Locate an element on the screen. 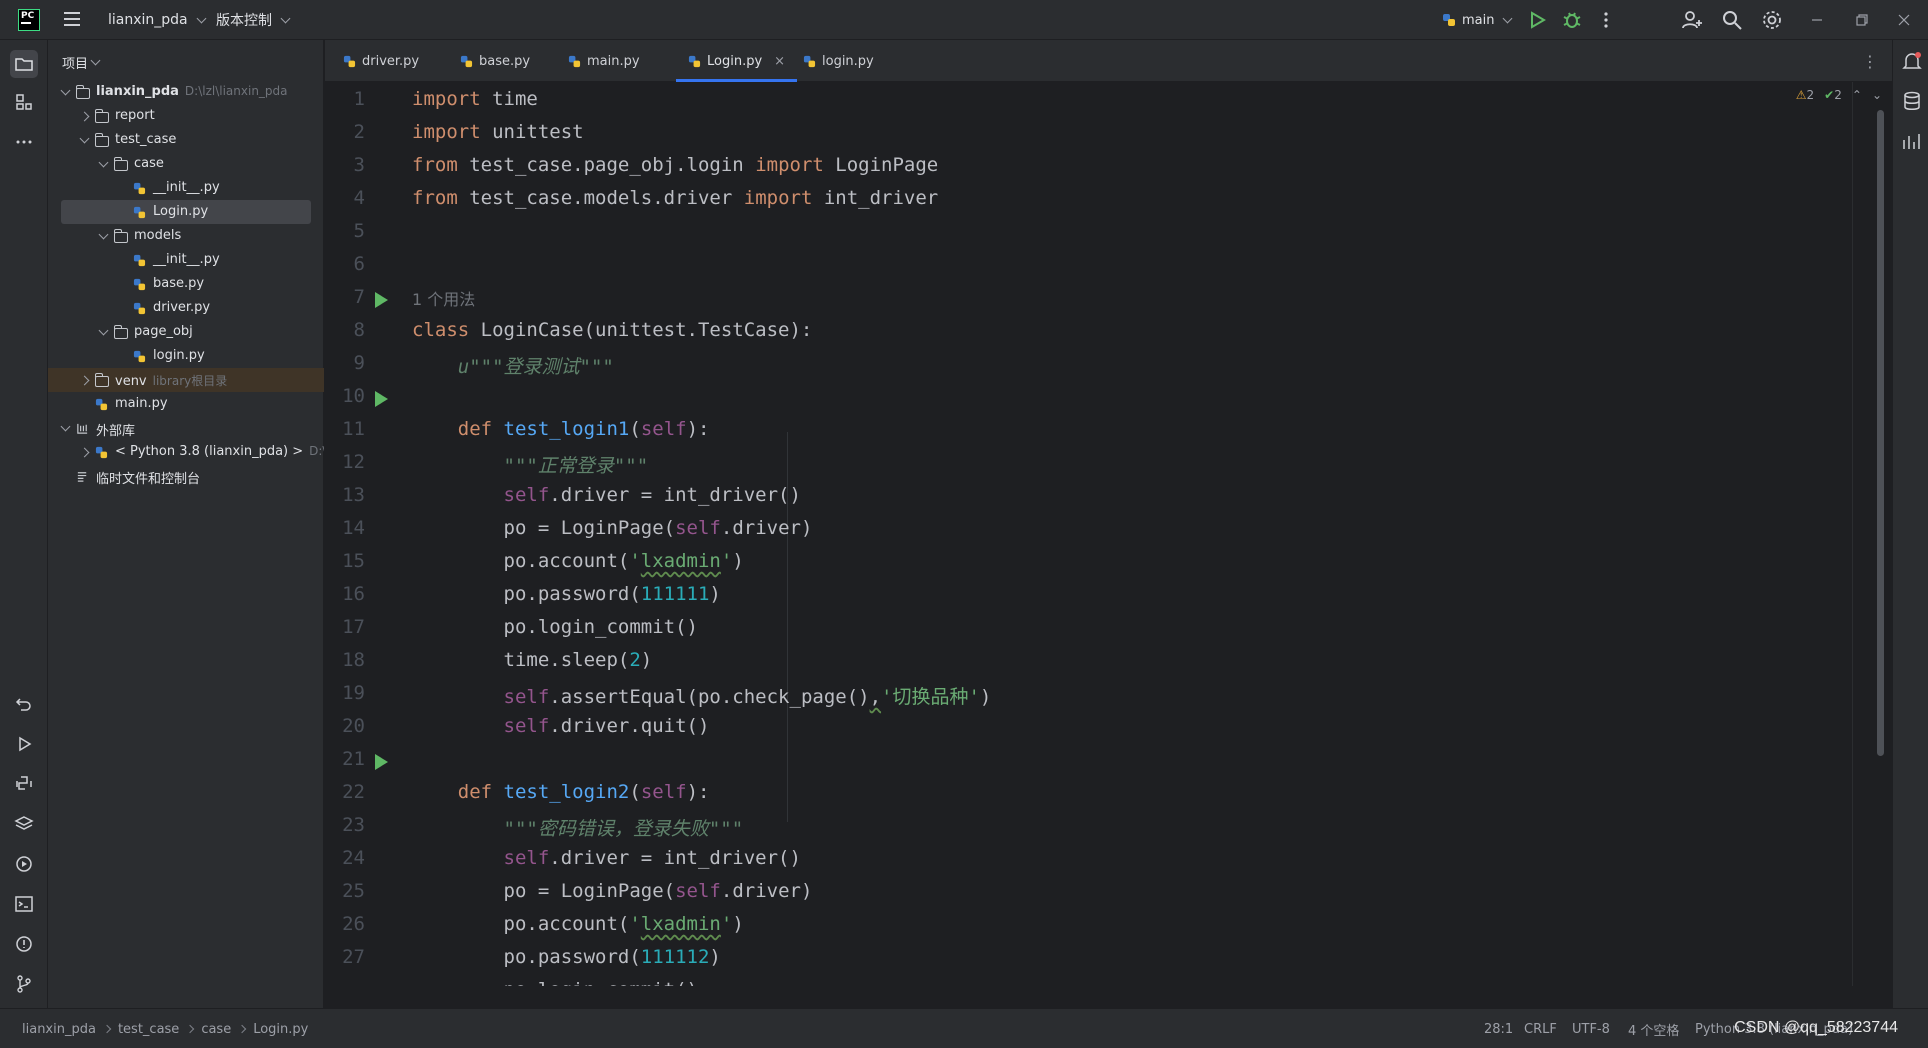  tree-item: venv library根目录 is located at coordinates (186, 380).